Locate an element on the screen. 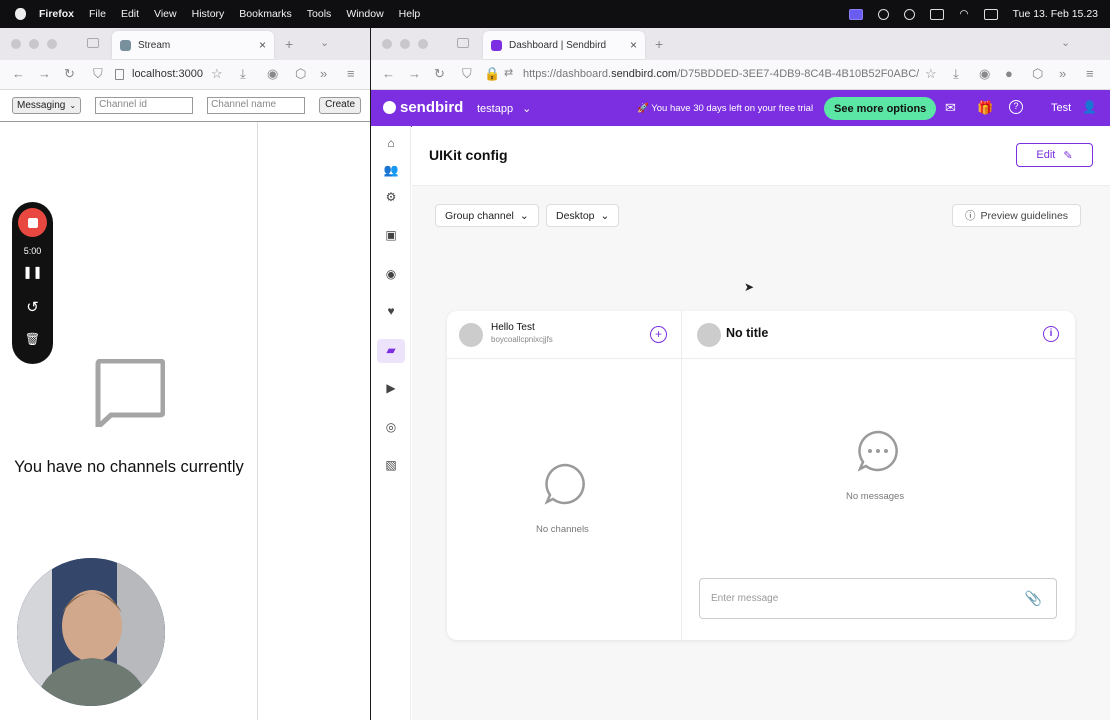 Image resolution: width=1110 pixels, height=720 pixels. menu-file: File is located at coordinates (97, 14).